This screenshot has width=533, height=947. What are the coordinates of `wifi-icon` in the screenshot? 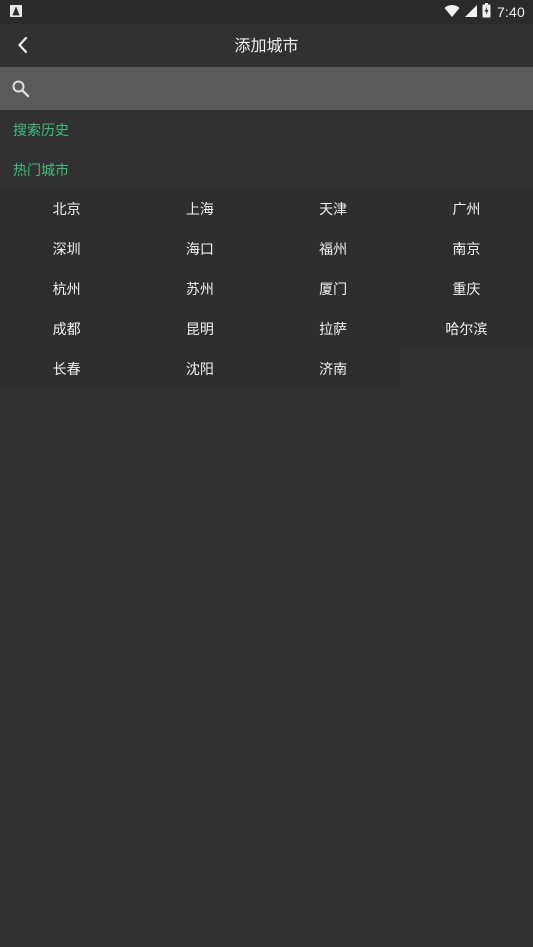 It's located at (452, 12).